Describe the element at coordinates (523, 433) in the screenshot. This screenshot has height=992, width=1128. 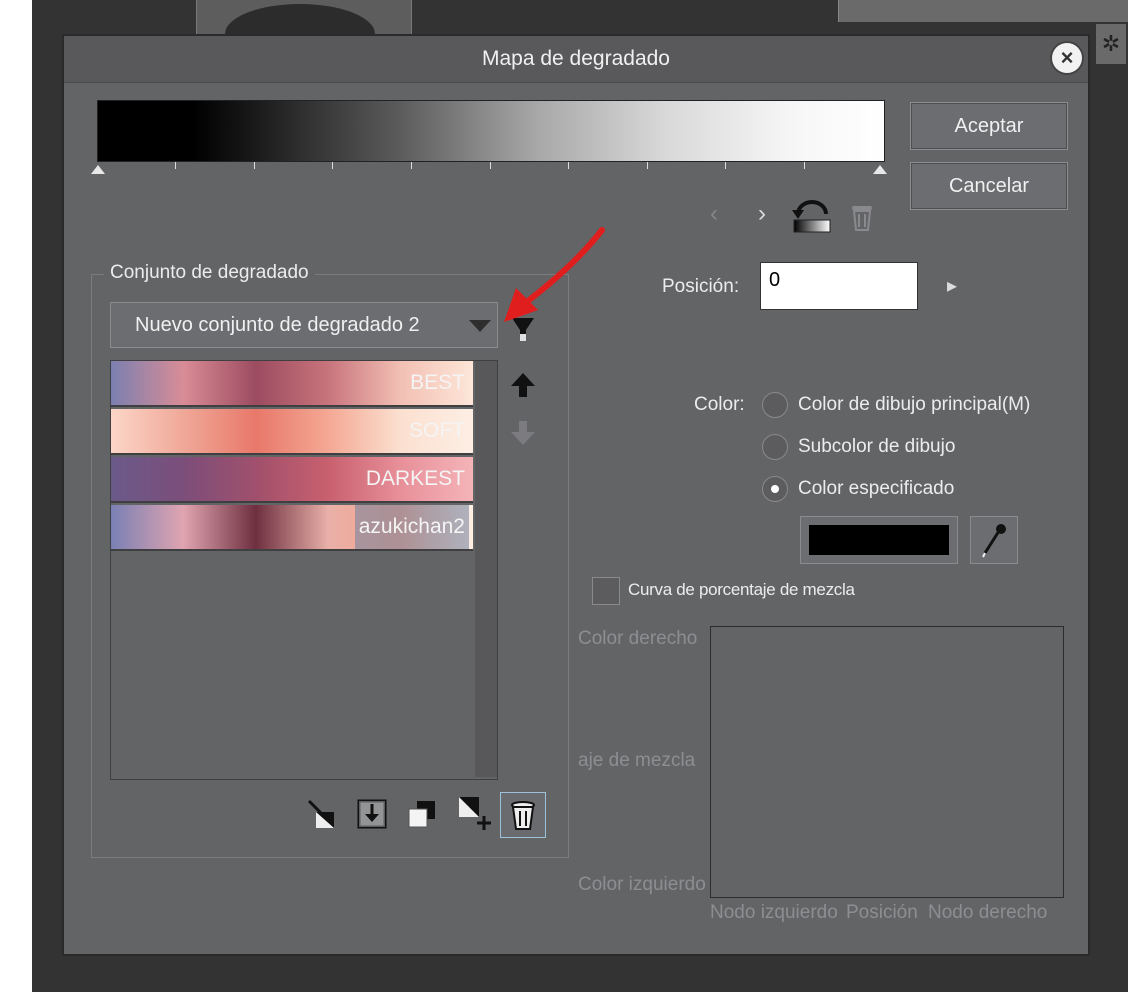
I see `move-down-icon` at that location.